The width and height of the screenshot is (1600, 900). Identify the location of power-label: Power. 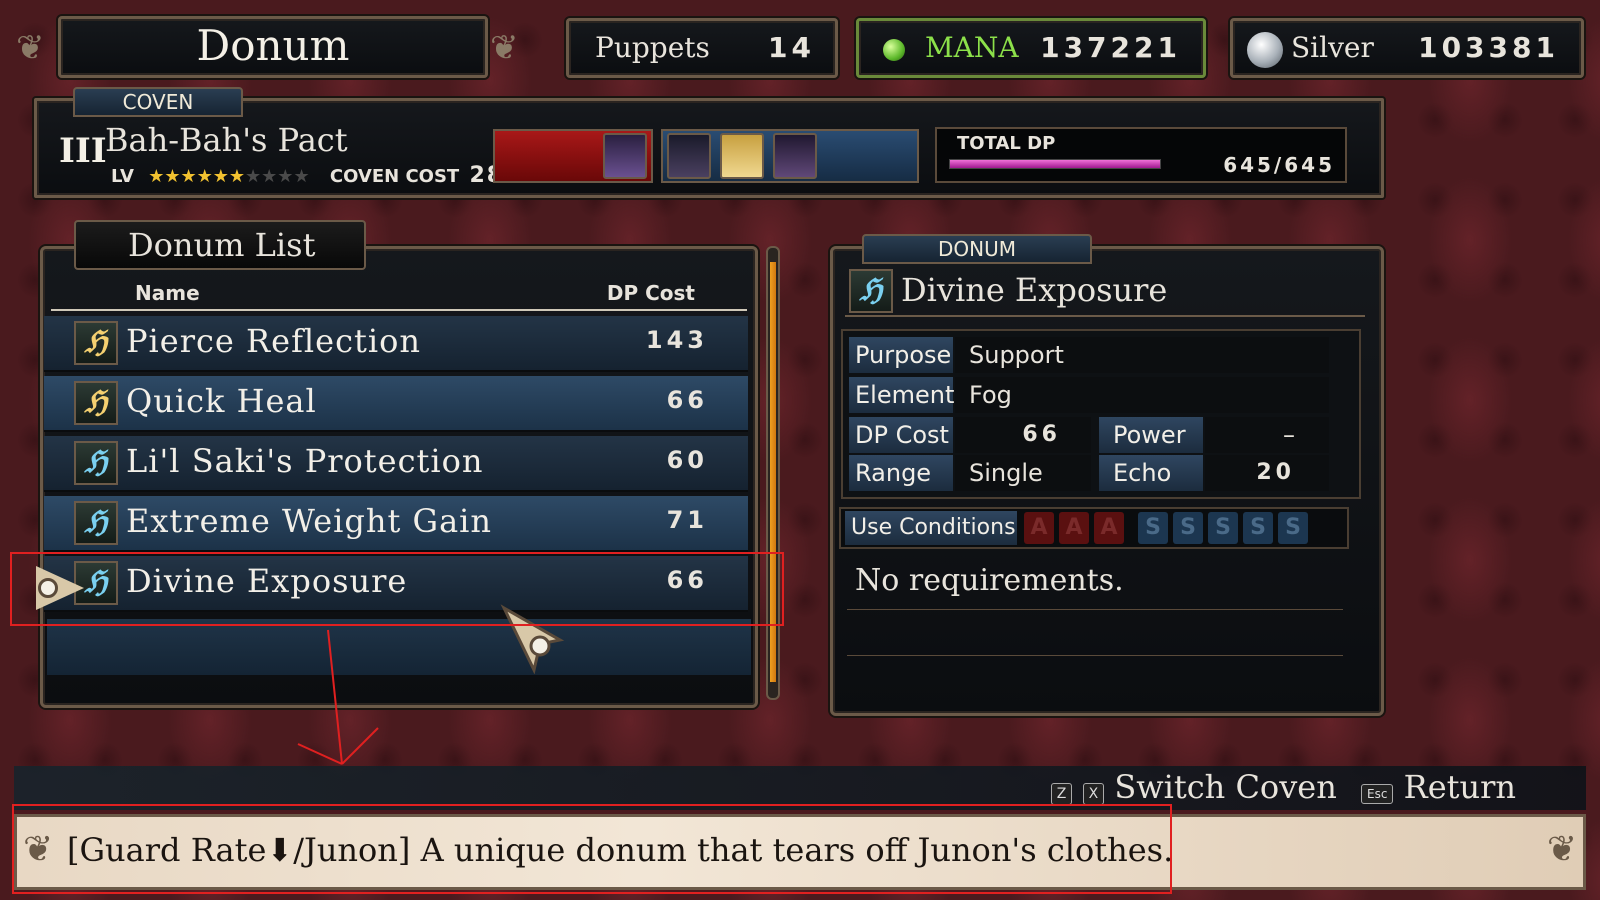
(1151, 435).